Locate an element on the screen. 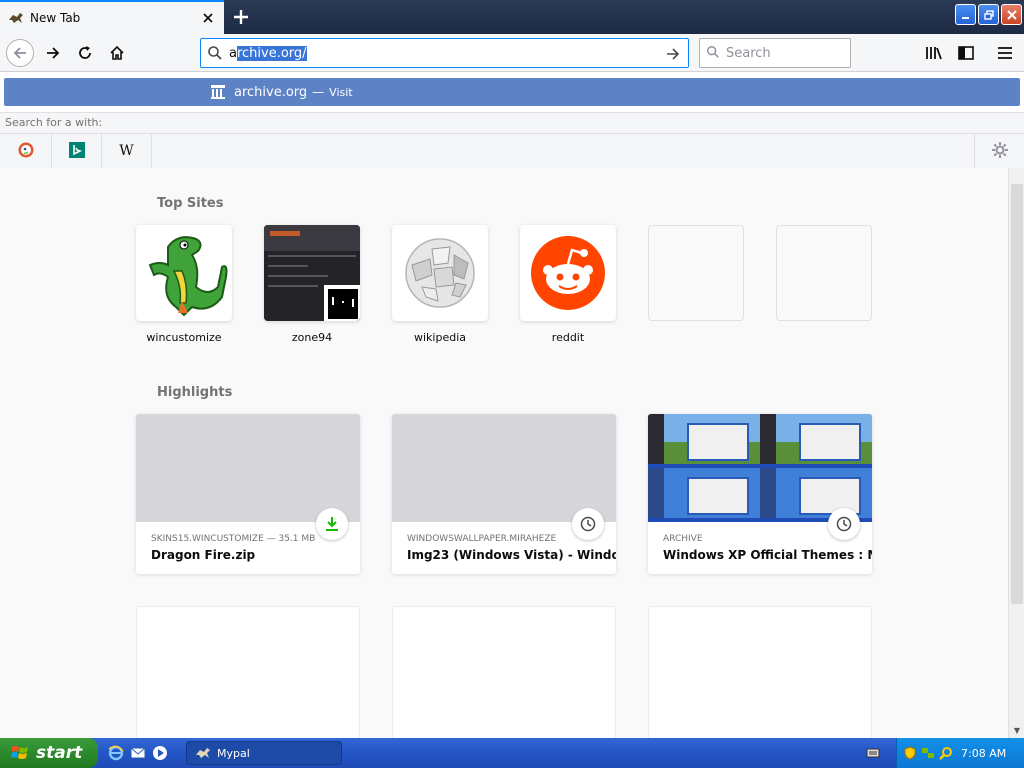 Image resolution: width=1024 pixels, height=768 pixels. wikipedia-icon: W is located at coordinates (126, 151).